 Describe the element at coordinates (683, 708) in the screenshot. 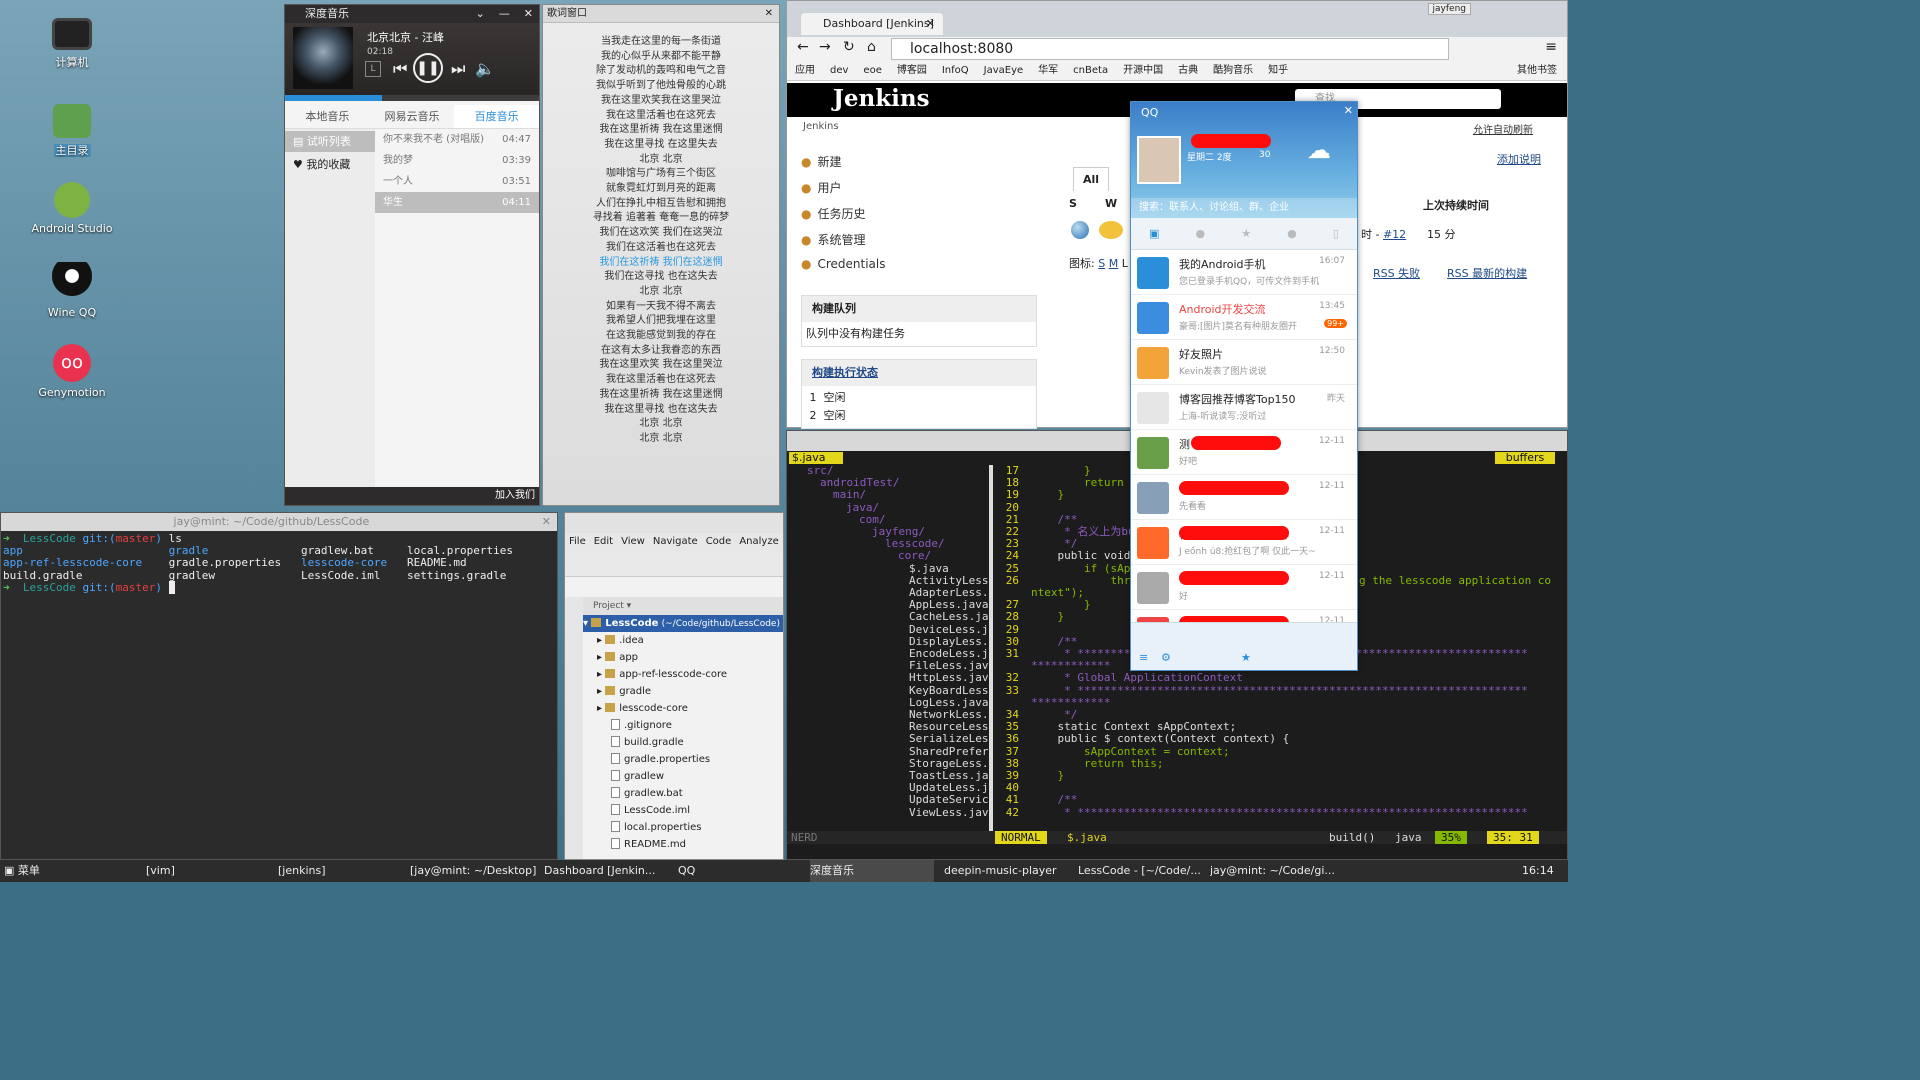

I see `tree-item: ▸ lesscode-core` at that location.